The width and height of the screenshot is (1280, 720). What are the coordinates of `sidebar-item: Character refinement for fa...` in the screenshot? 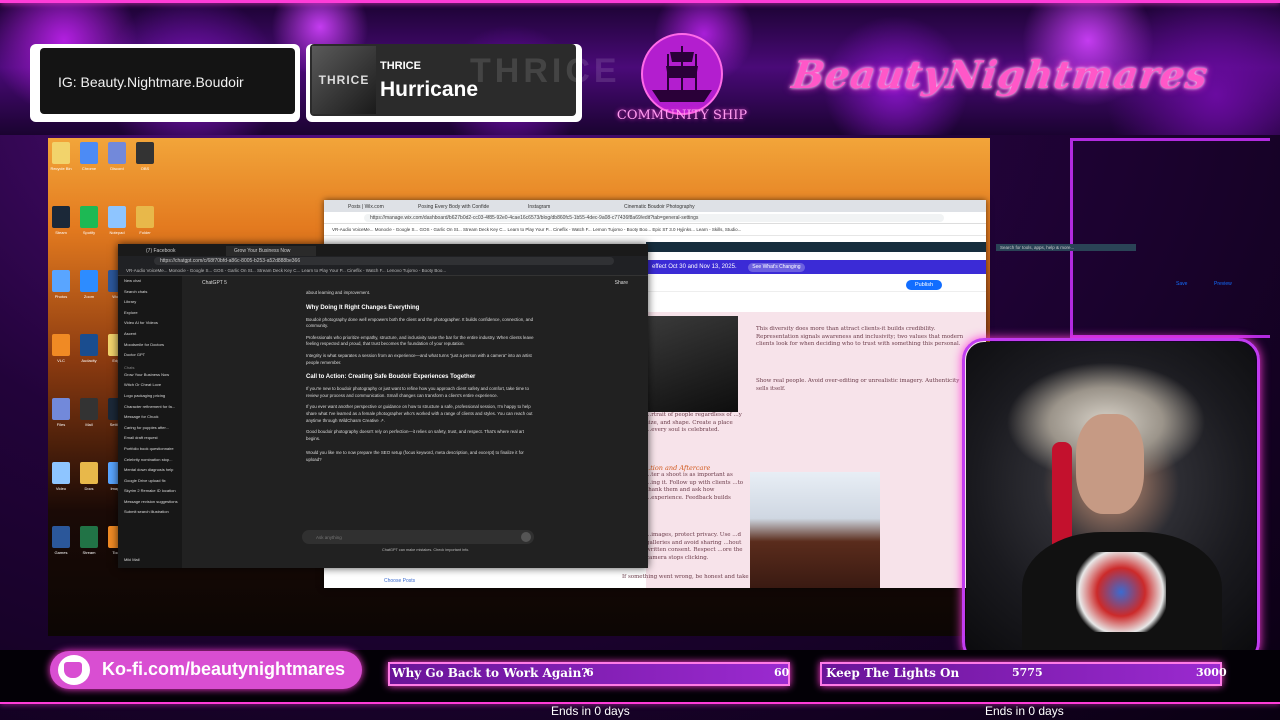 It's located at (150, 407).